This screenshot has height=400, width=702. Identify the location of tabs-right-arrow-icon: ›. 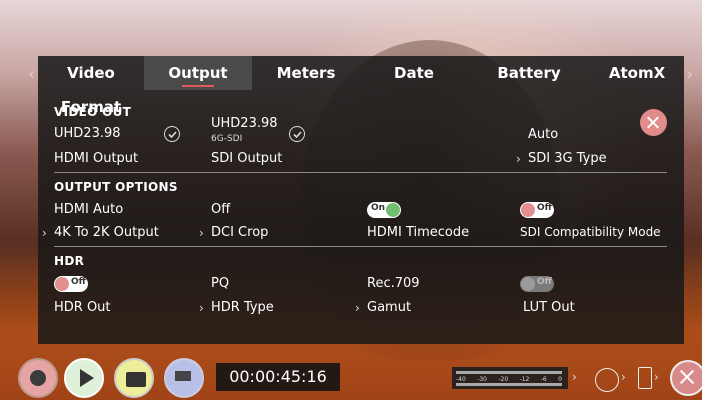
(689, 74).